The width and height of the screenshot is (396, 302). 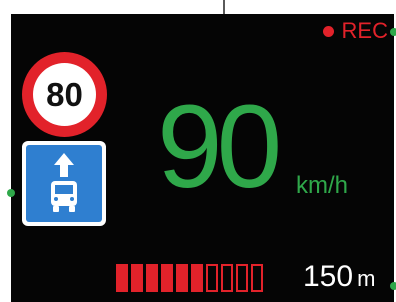 I want to click on speed-limit-sign: 80, so click(x=64, y=94).